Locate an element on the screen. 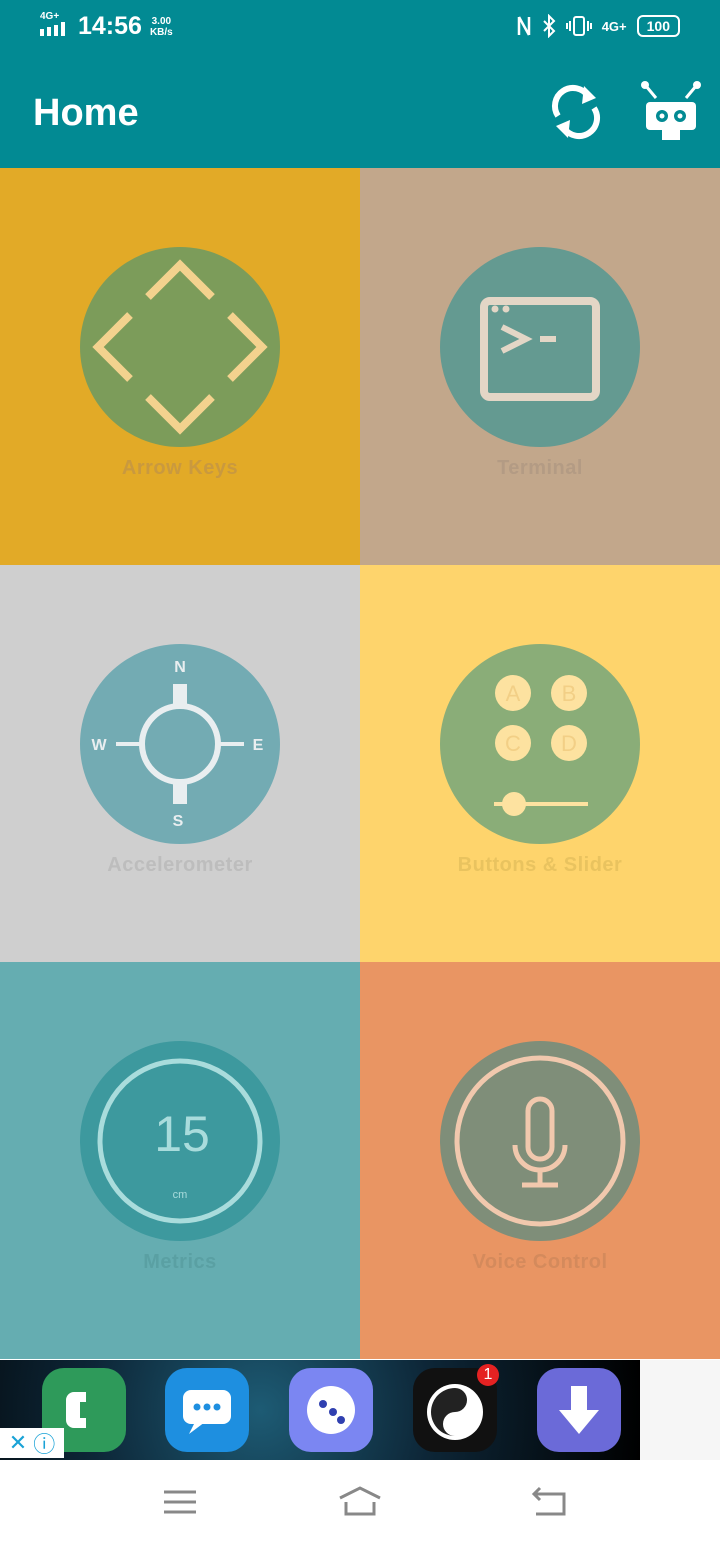 This screenshot has height=1544, width=720. tile-arrow-keys: Arrow Keys is located at coordinates (180, 366).